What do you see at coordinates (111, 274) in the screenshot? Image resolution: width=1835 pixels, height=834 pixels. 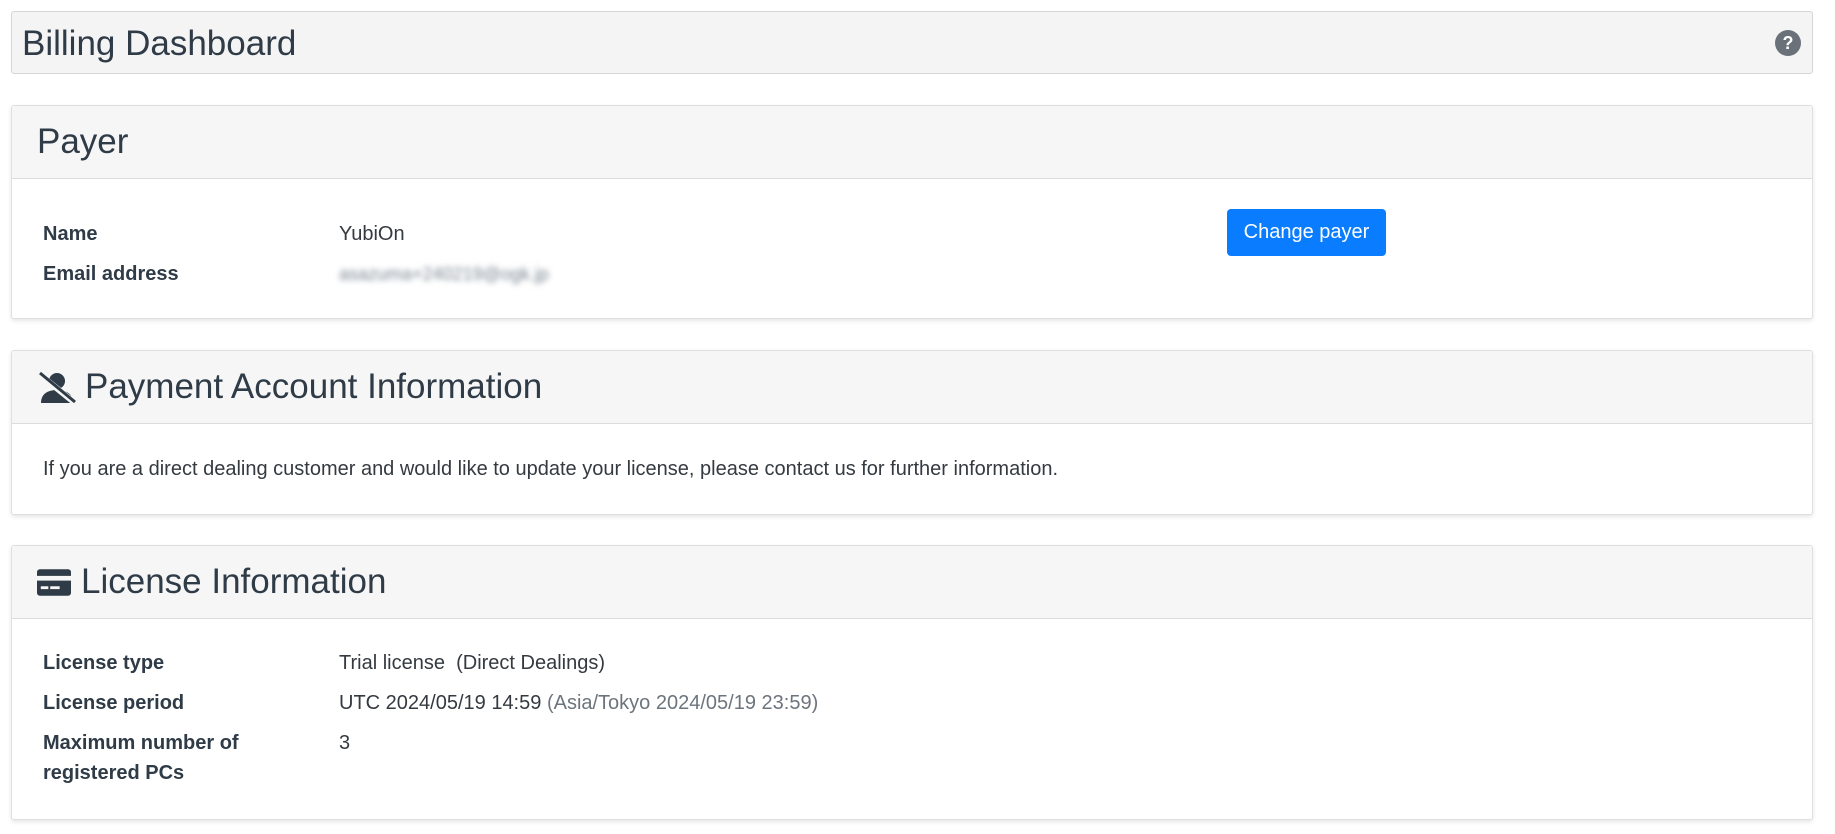 I see `email-label: Email address` at bounding box center [111, 274].